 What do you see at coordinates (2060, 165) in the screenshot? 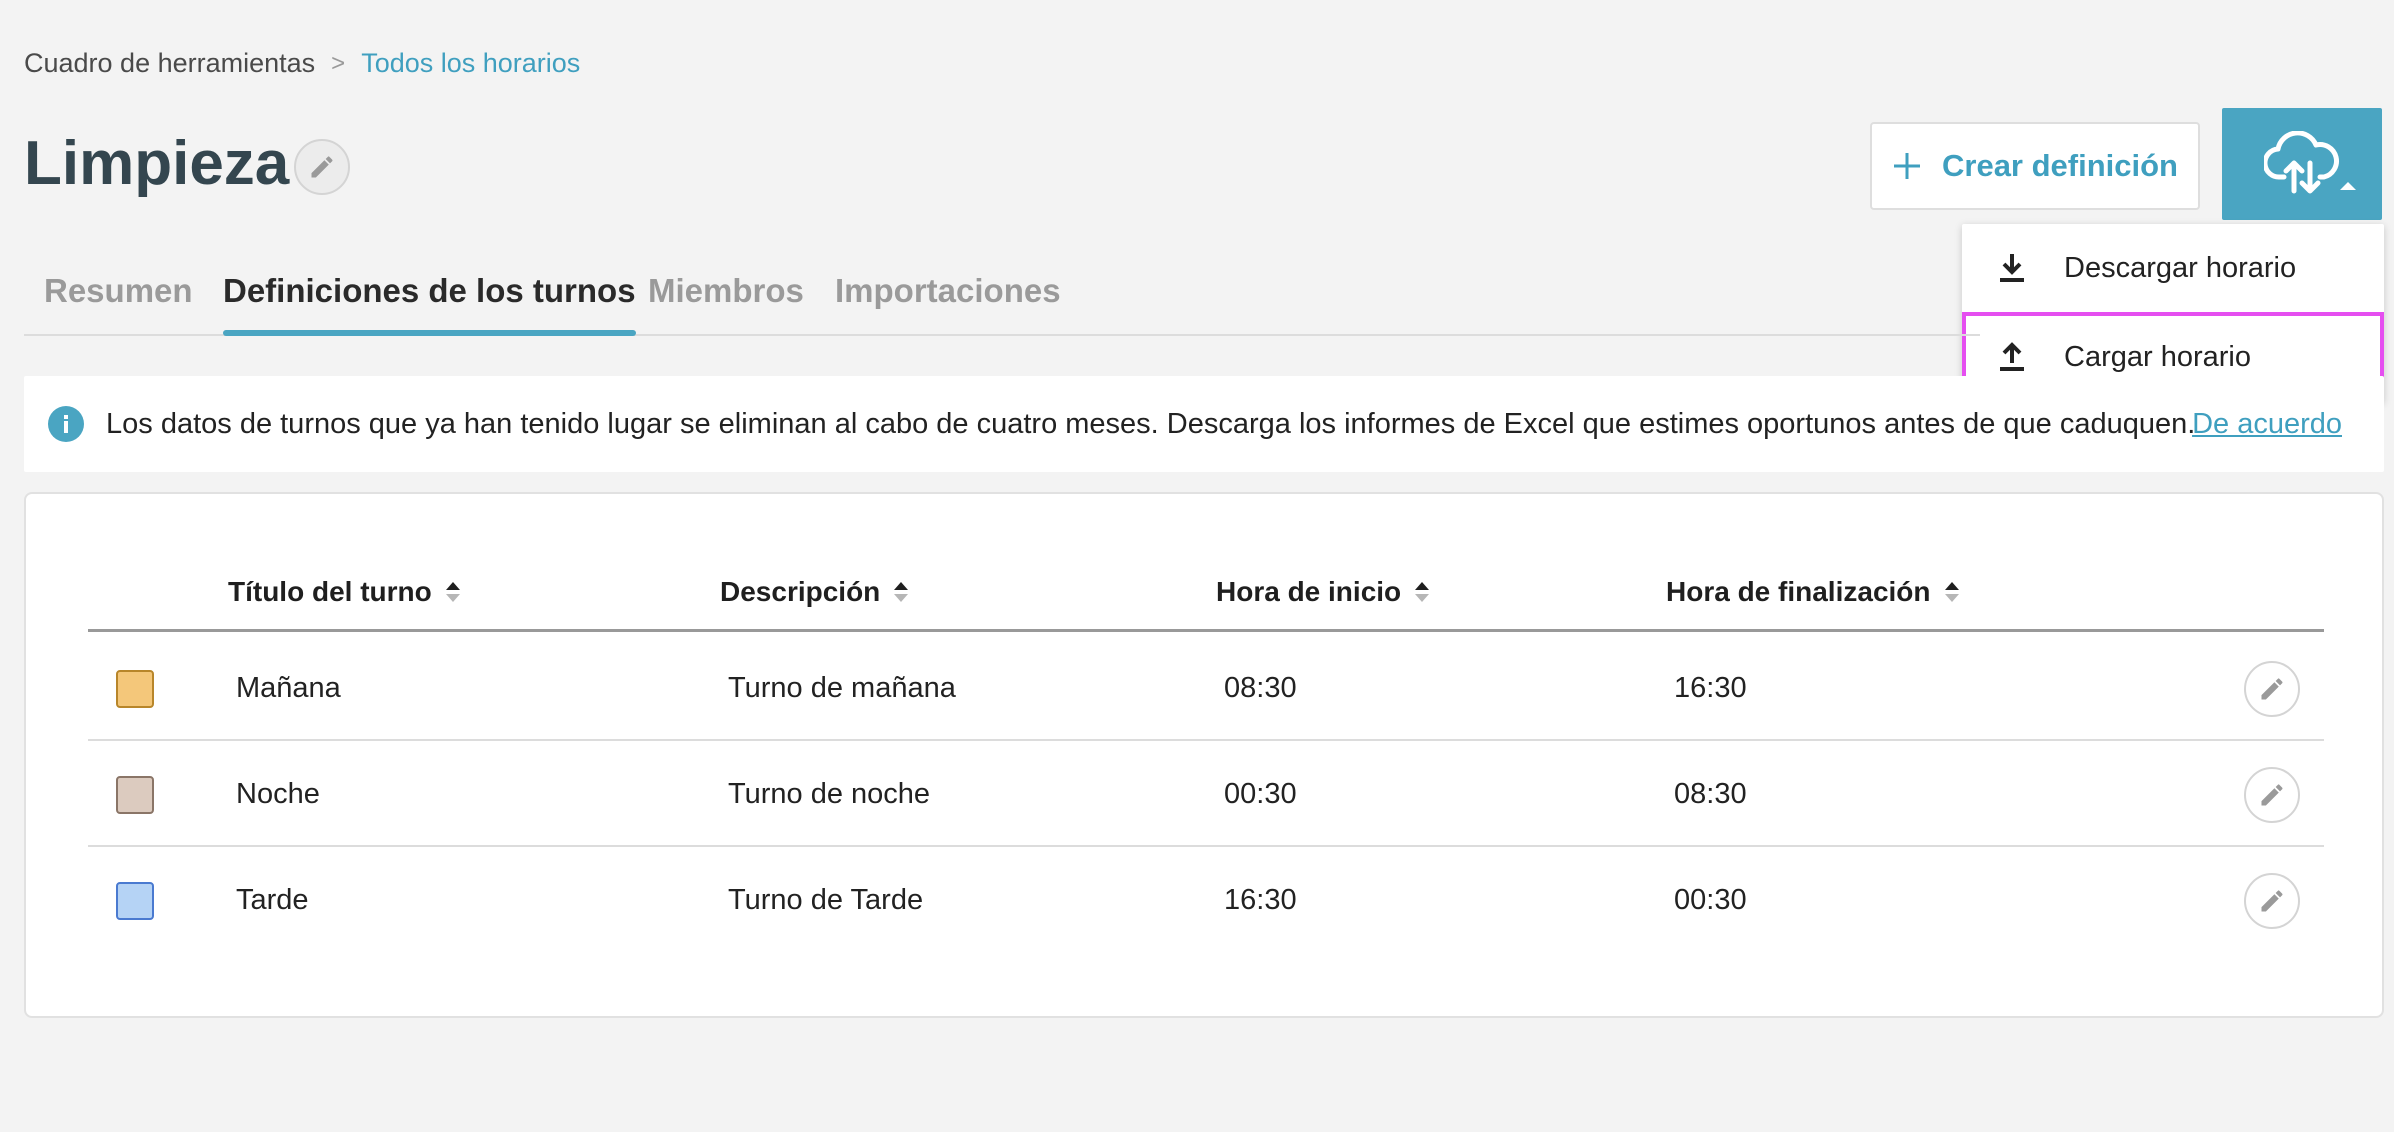
I see `create-definition-label: Crear definición` at bounding box center [2060, 165].